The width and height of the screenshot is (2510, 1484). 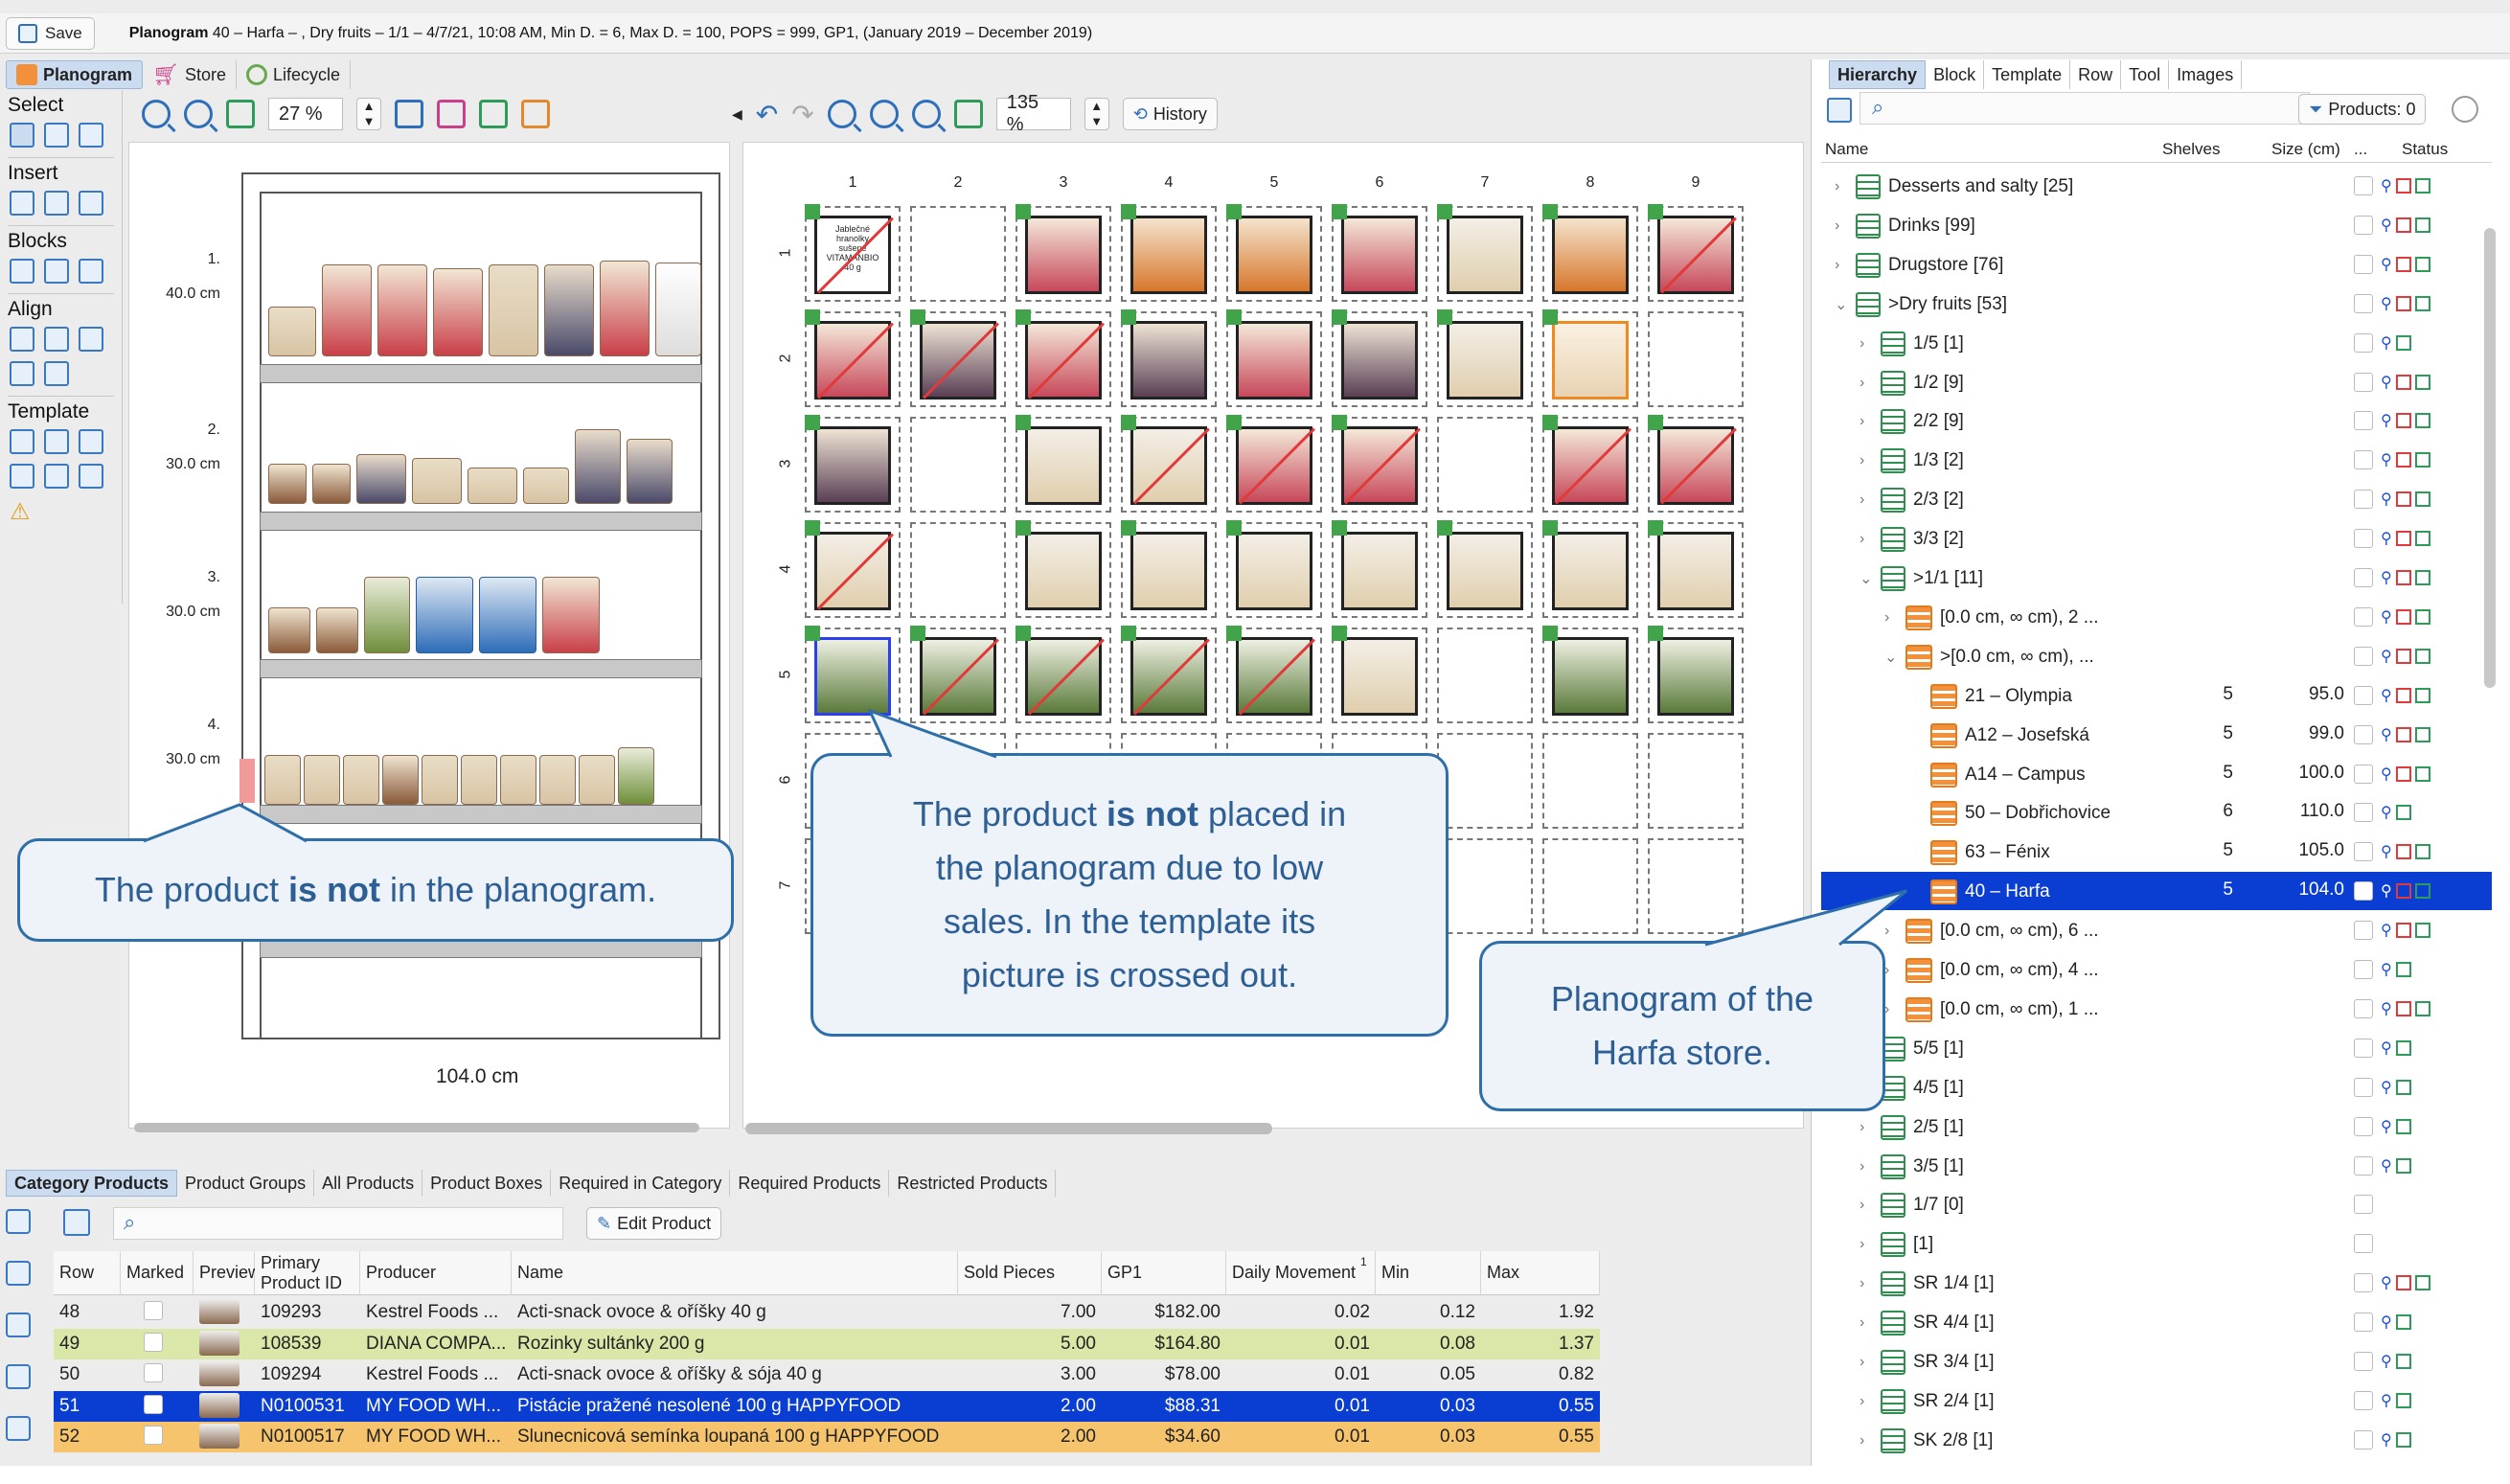 I want to click on product-search-input: ⌕, so click(x=338, y=1223).